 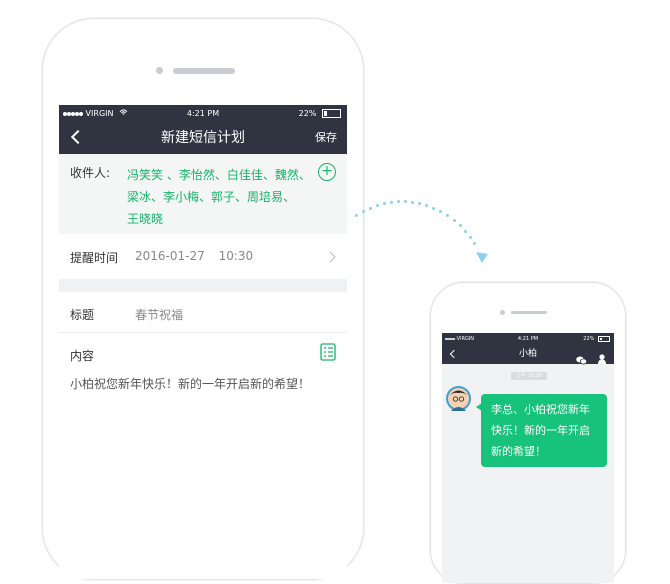 What do you see at coordinates (327, 172) in the screenshot?
I see `plus-circle-icon: +` at bounding box center [327, 172].